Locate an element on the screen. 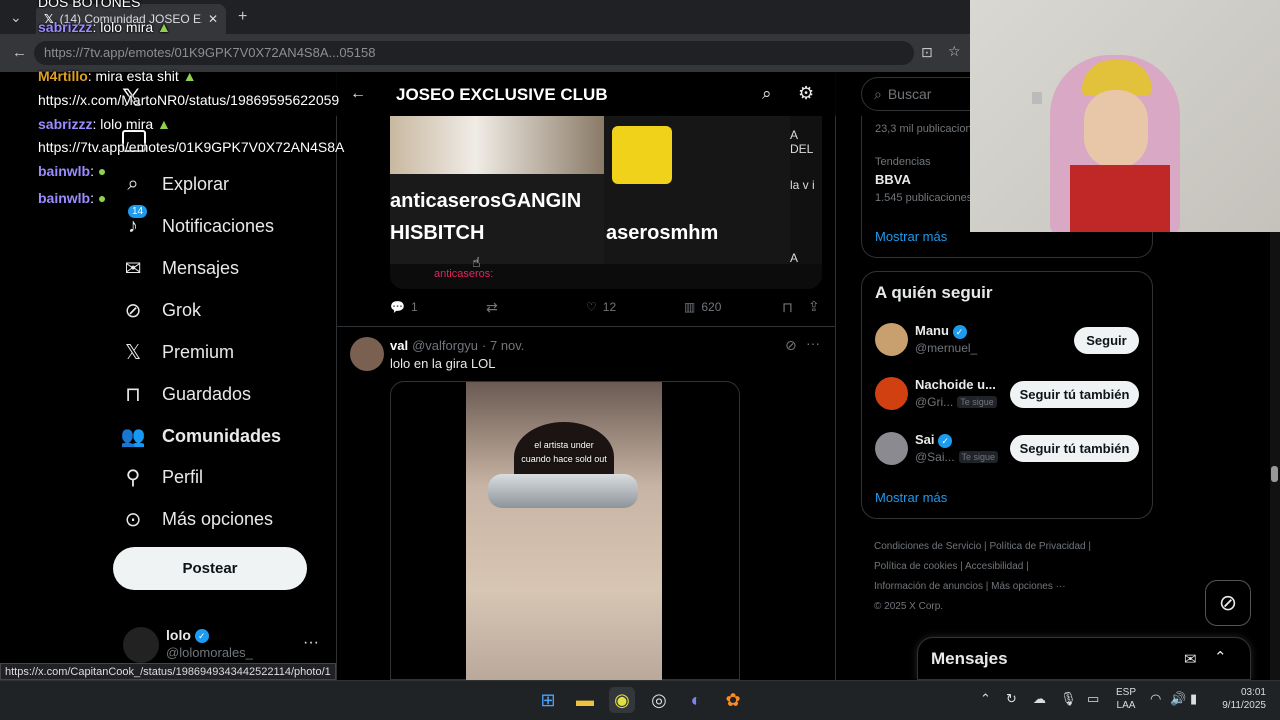 Image resolution: width=1280 pixels, height=720 pixels. grok-fab-icon: ⊘ is located at coordinates (1228, 603).